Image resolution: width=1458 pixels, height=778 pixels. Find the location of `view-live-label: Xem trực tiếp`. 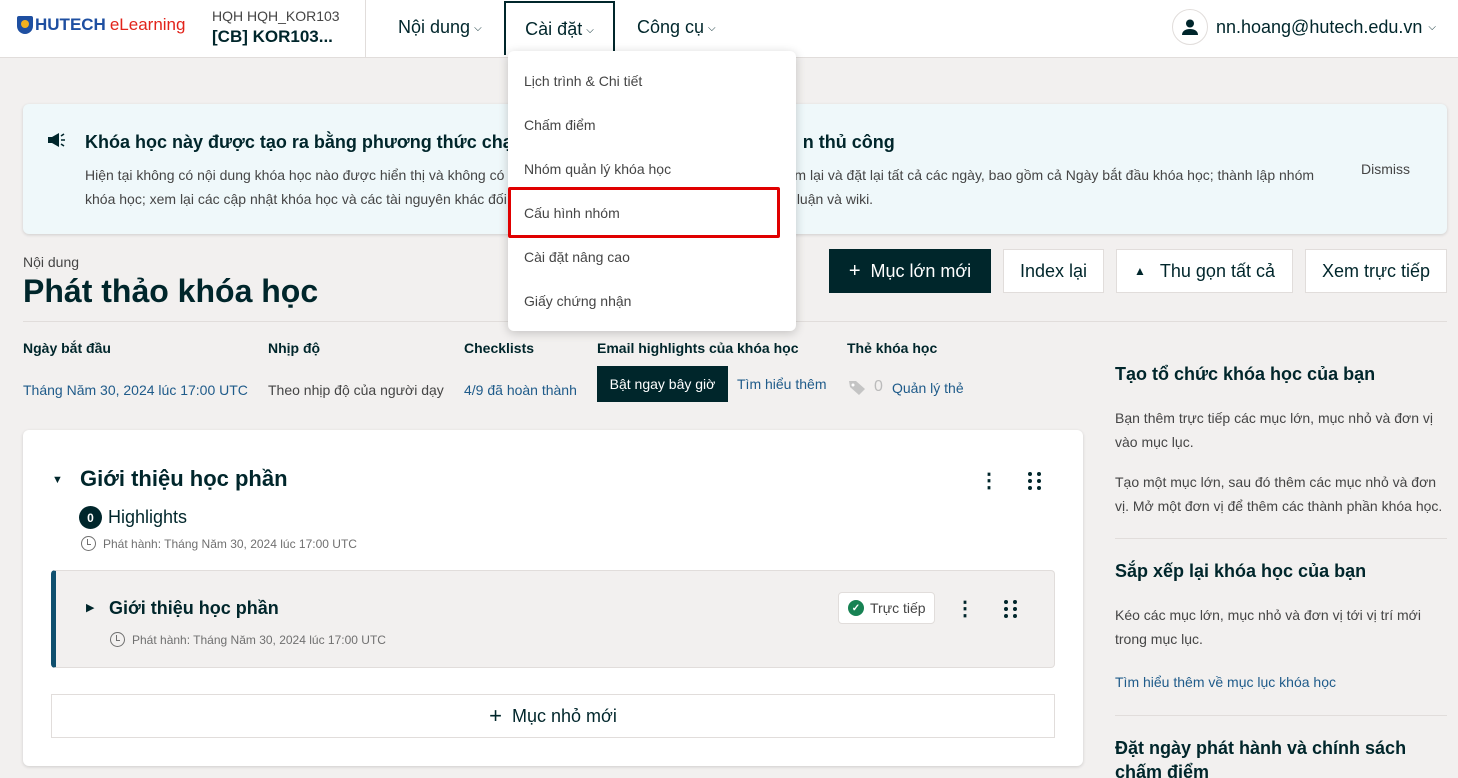

view-live-label: Xem trực tiếp is located at coordinates (1376, 270).